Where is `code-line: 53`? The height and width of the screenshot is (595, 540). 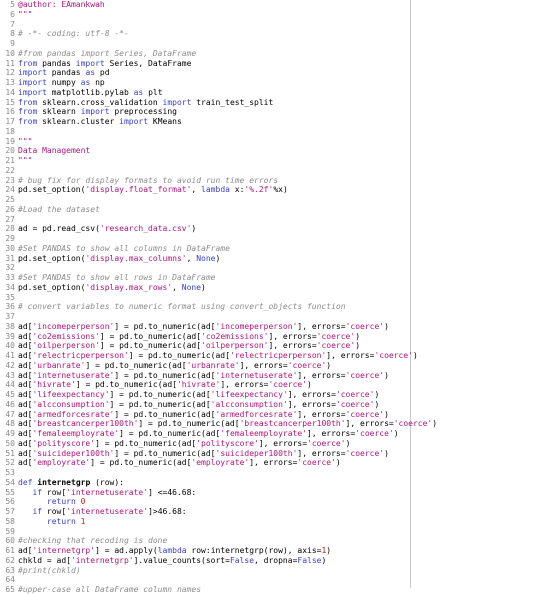 code-line: 53 is located at coordinates (270, 473).